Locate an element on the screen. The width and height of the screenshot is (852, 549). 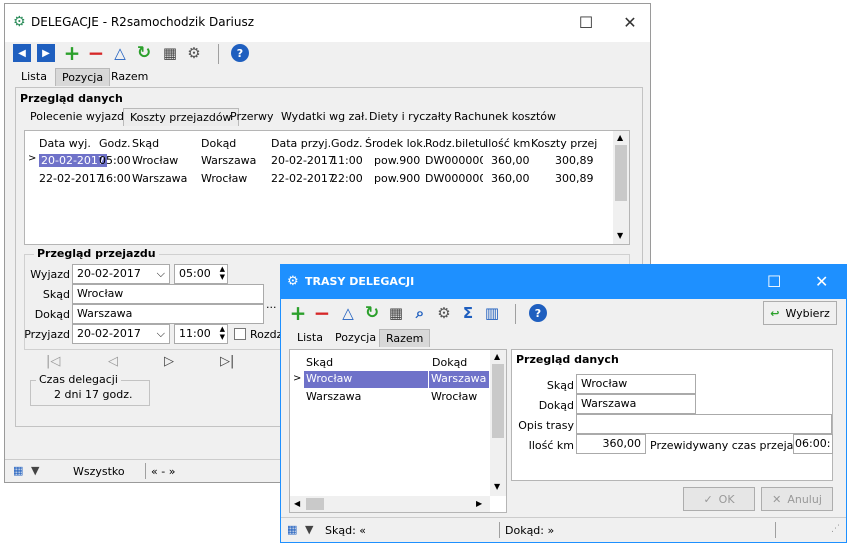
skad-field: Wrocław is located at coordinates (168, 294).